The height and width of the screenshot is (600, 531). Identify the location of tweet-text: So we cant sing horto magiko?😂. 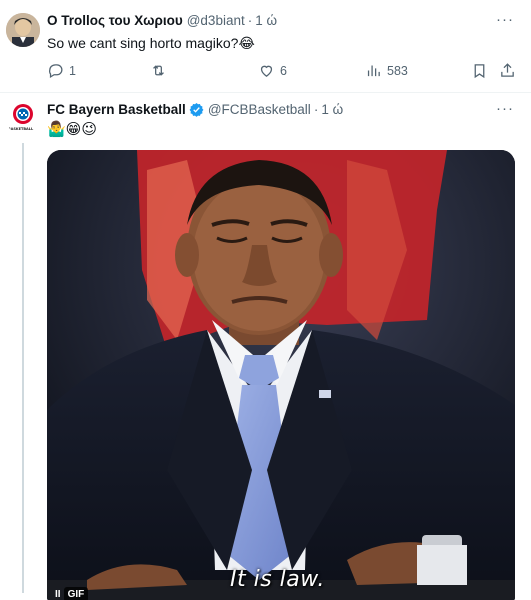
(151, 43).